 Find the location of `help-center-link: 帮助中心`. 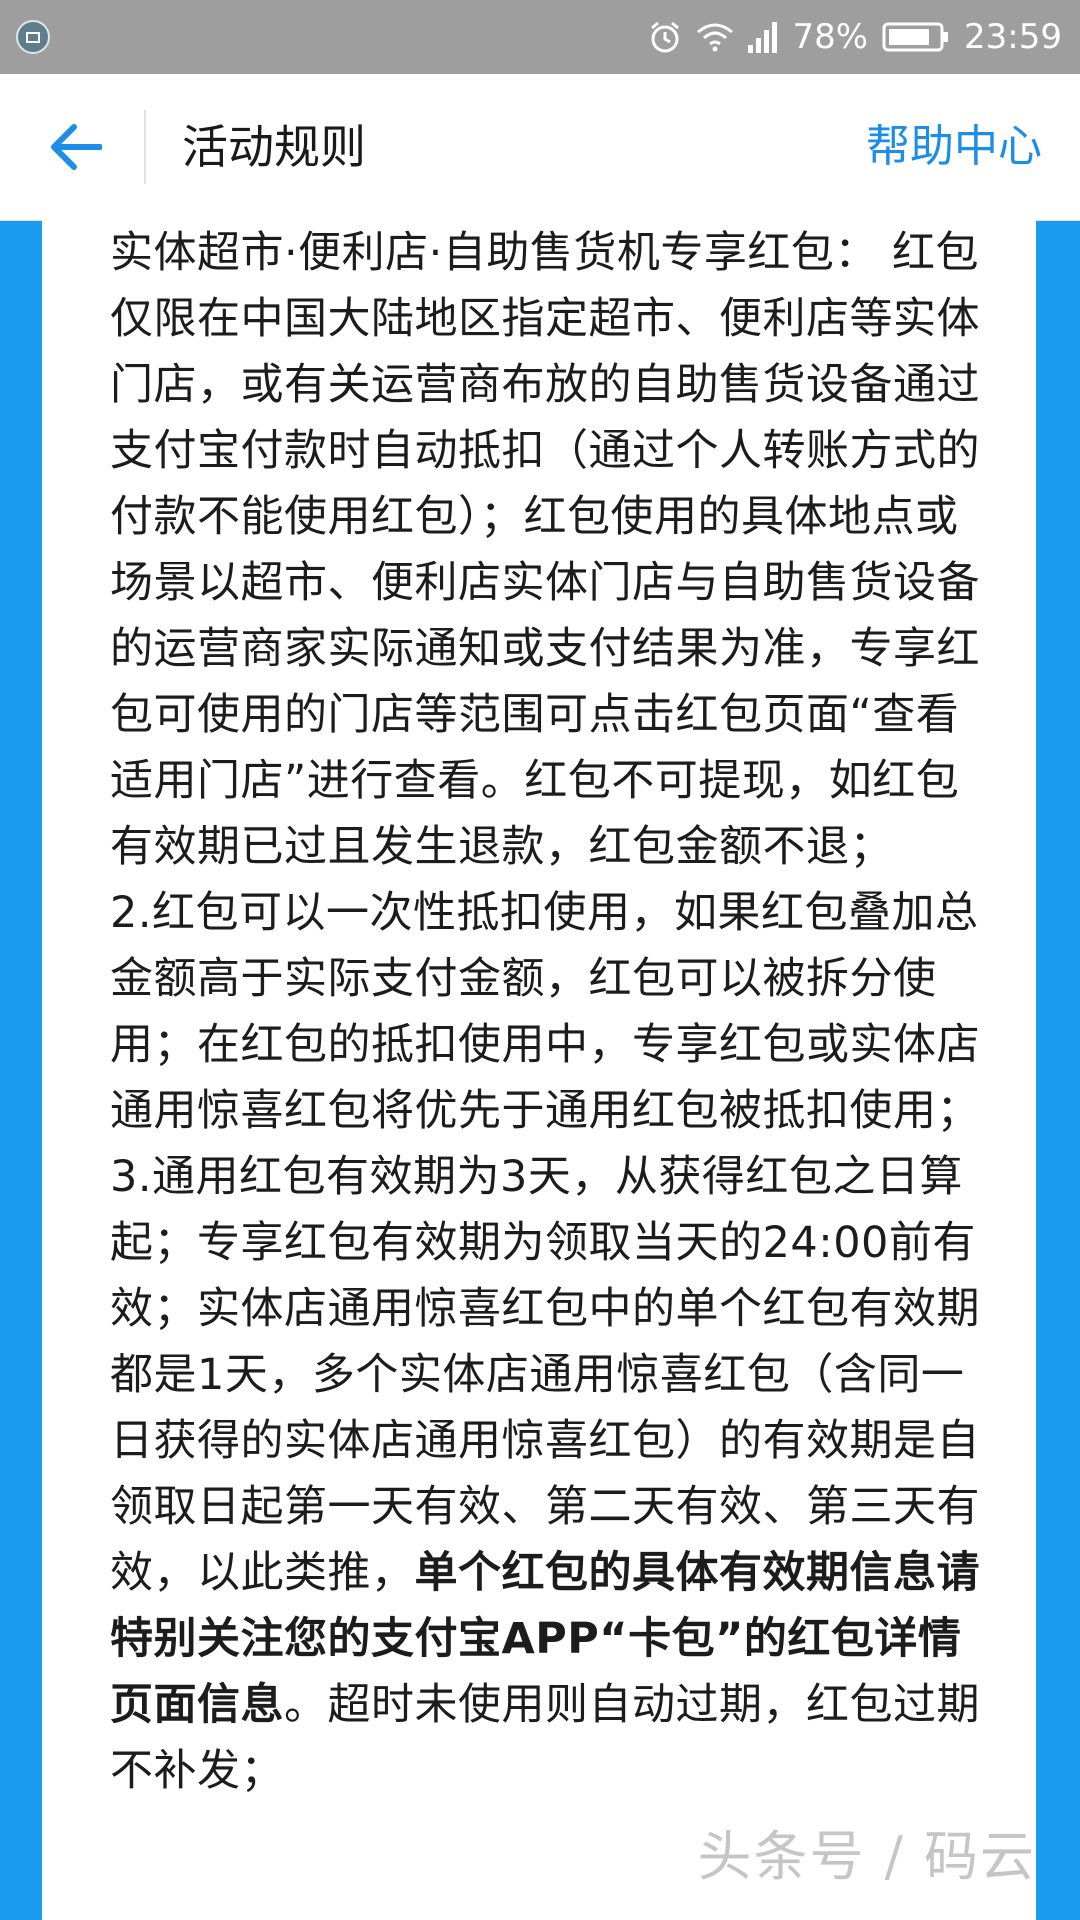

help-center-link: 帮助中心 is located at coordinates (954, 147).